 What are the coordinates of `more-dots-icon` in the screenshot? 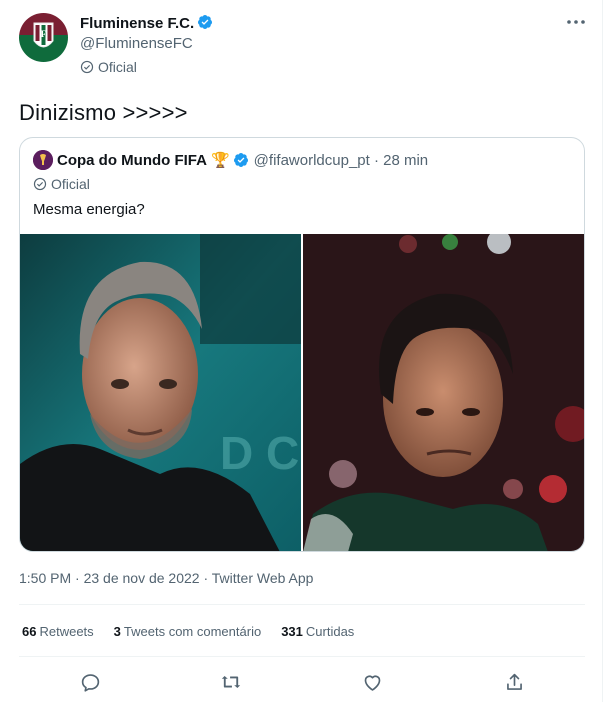 It's located at (576, 22).